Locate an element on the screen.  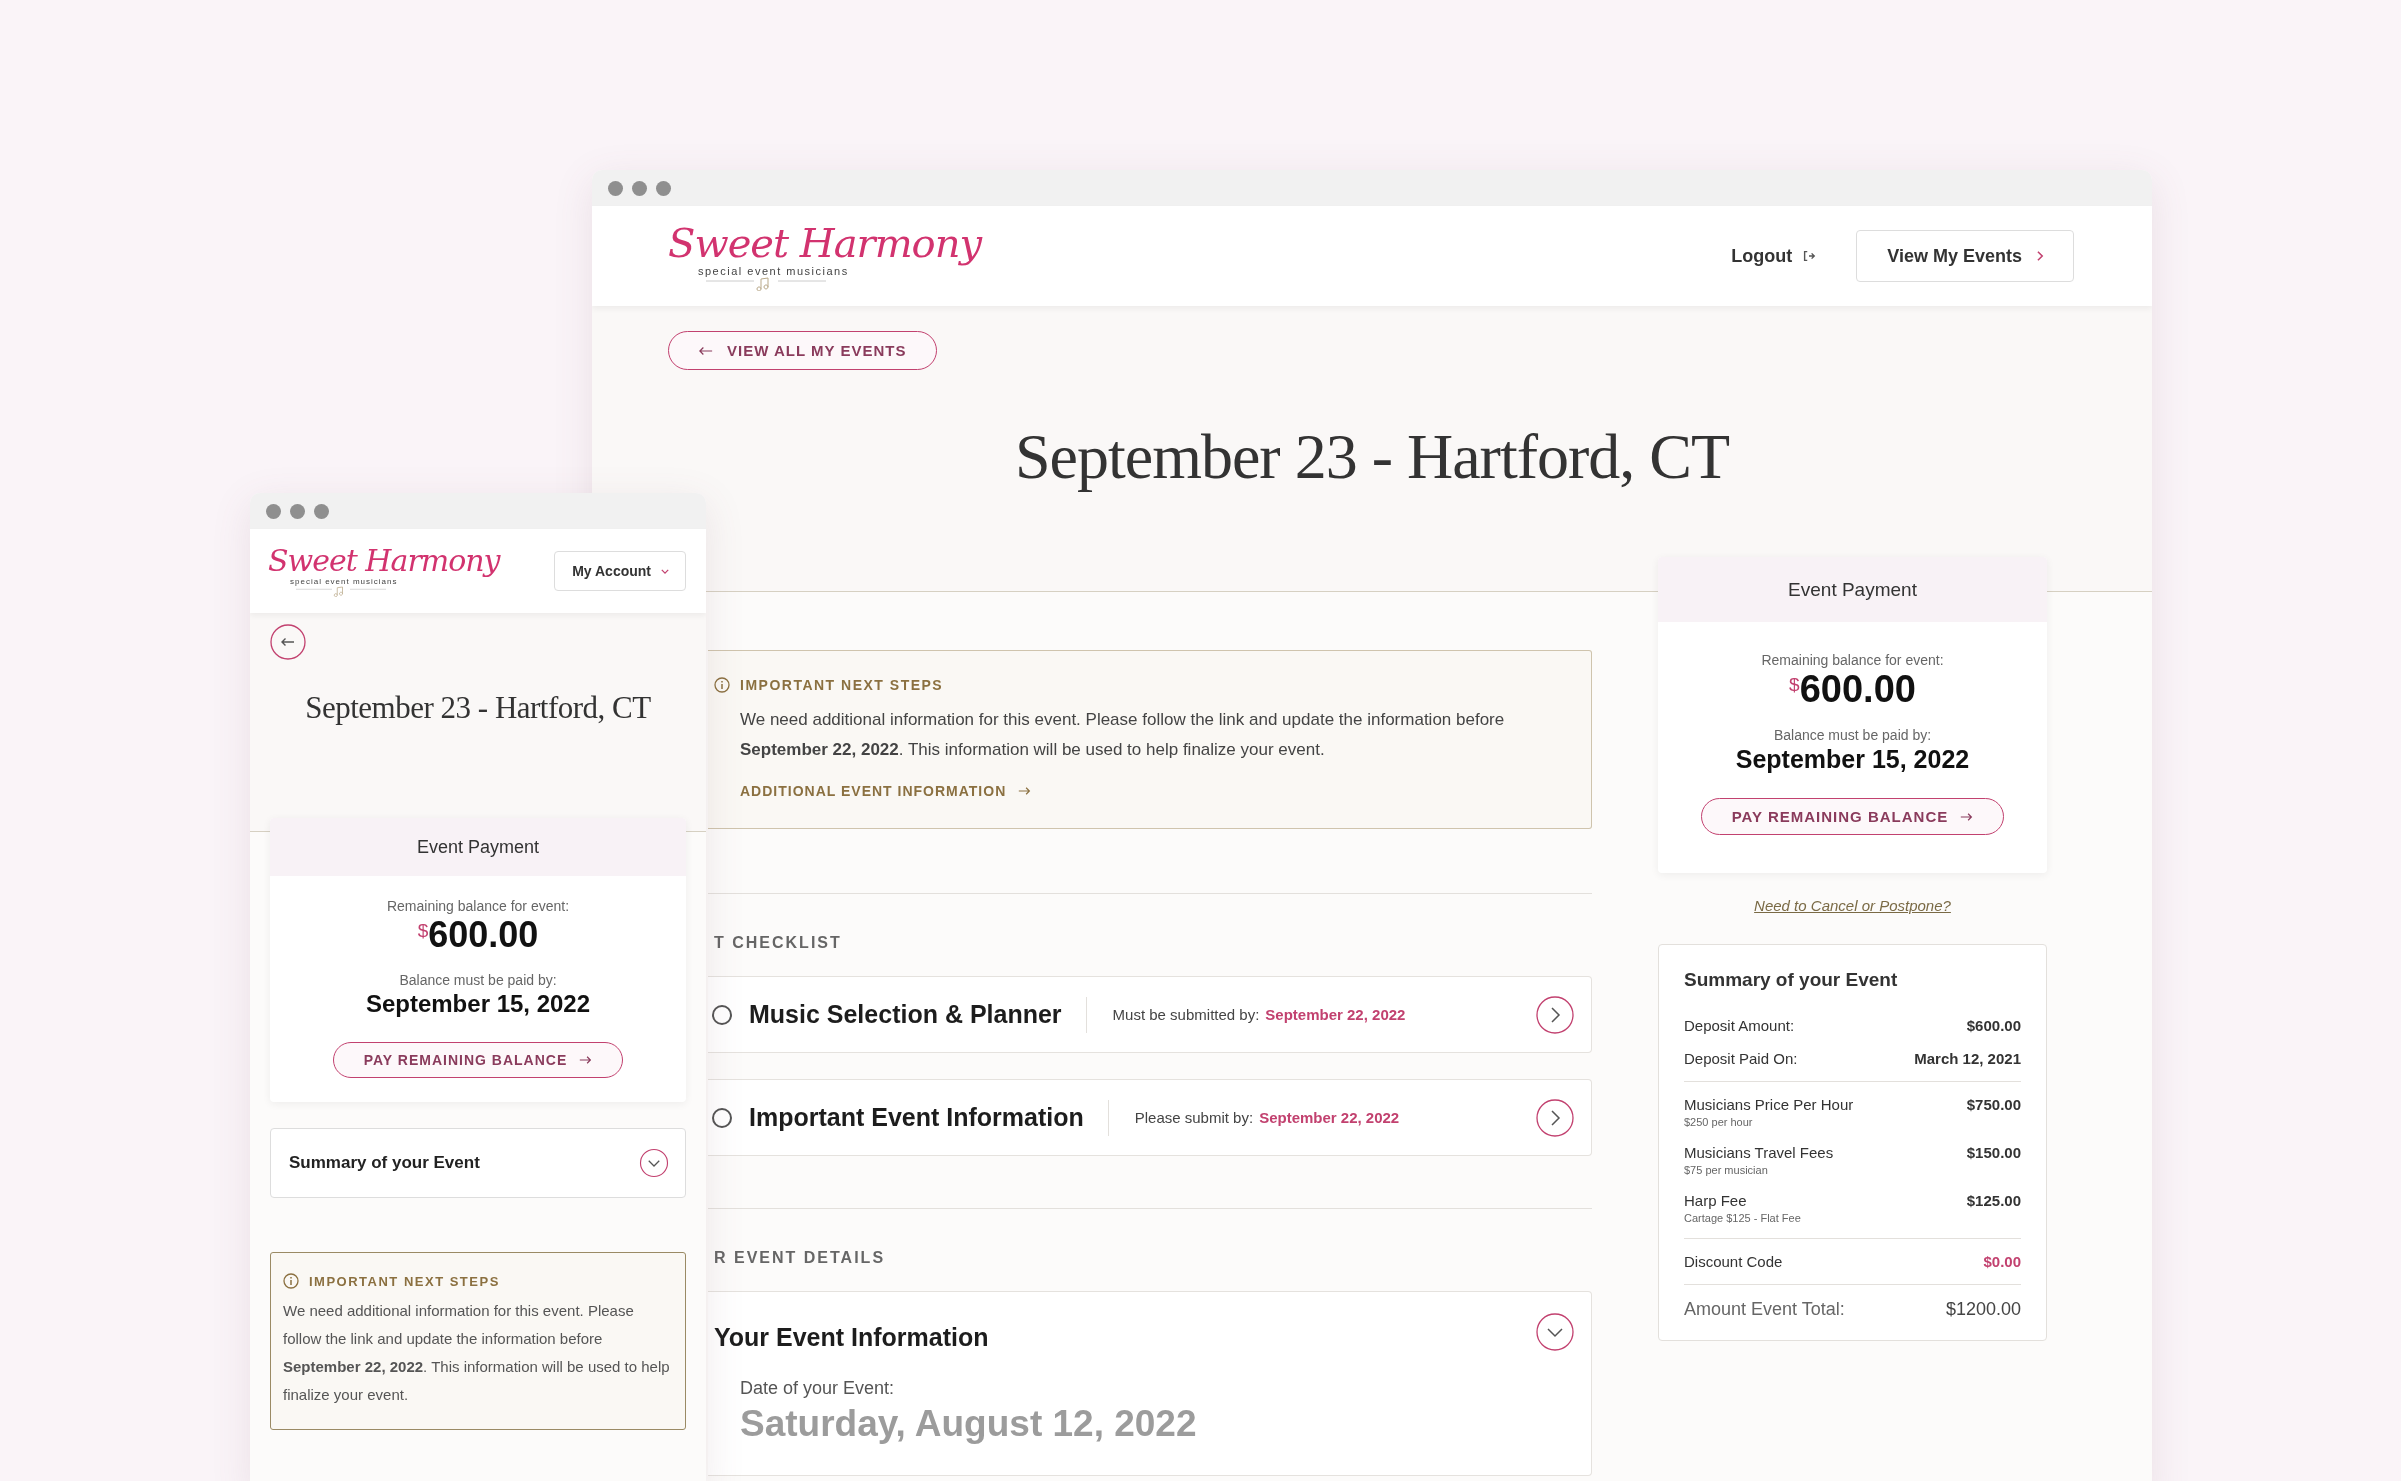
card-title: Your Event Information is located at coordinates (851, 1337).